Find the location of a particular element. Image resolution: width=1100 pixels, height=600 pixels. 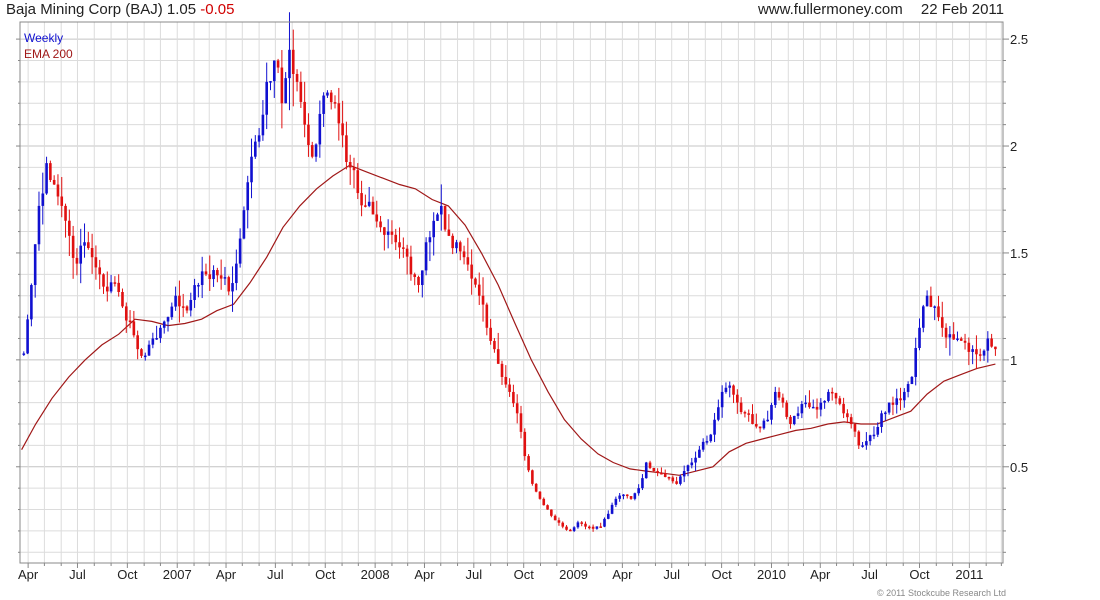

y-tick-label: 2 is located at coordinates (1013, 146).